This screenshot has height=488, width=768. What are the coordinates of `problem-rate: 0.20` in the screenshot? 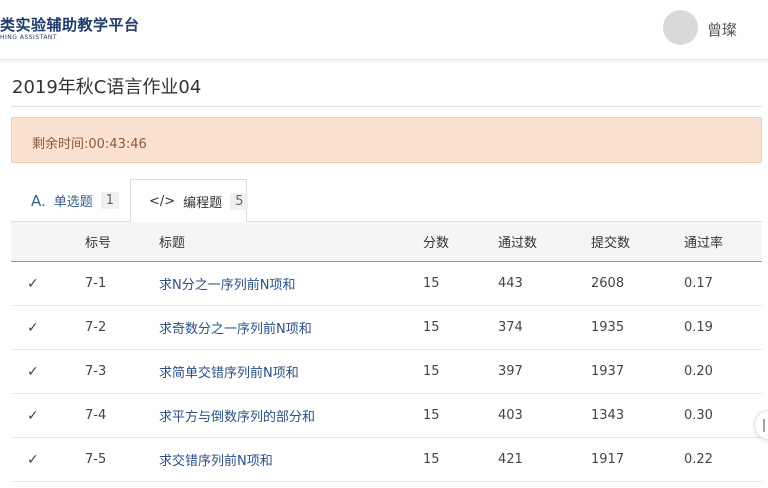 It's located at (698, 371).